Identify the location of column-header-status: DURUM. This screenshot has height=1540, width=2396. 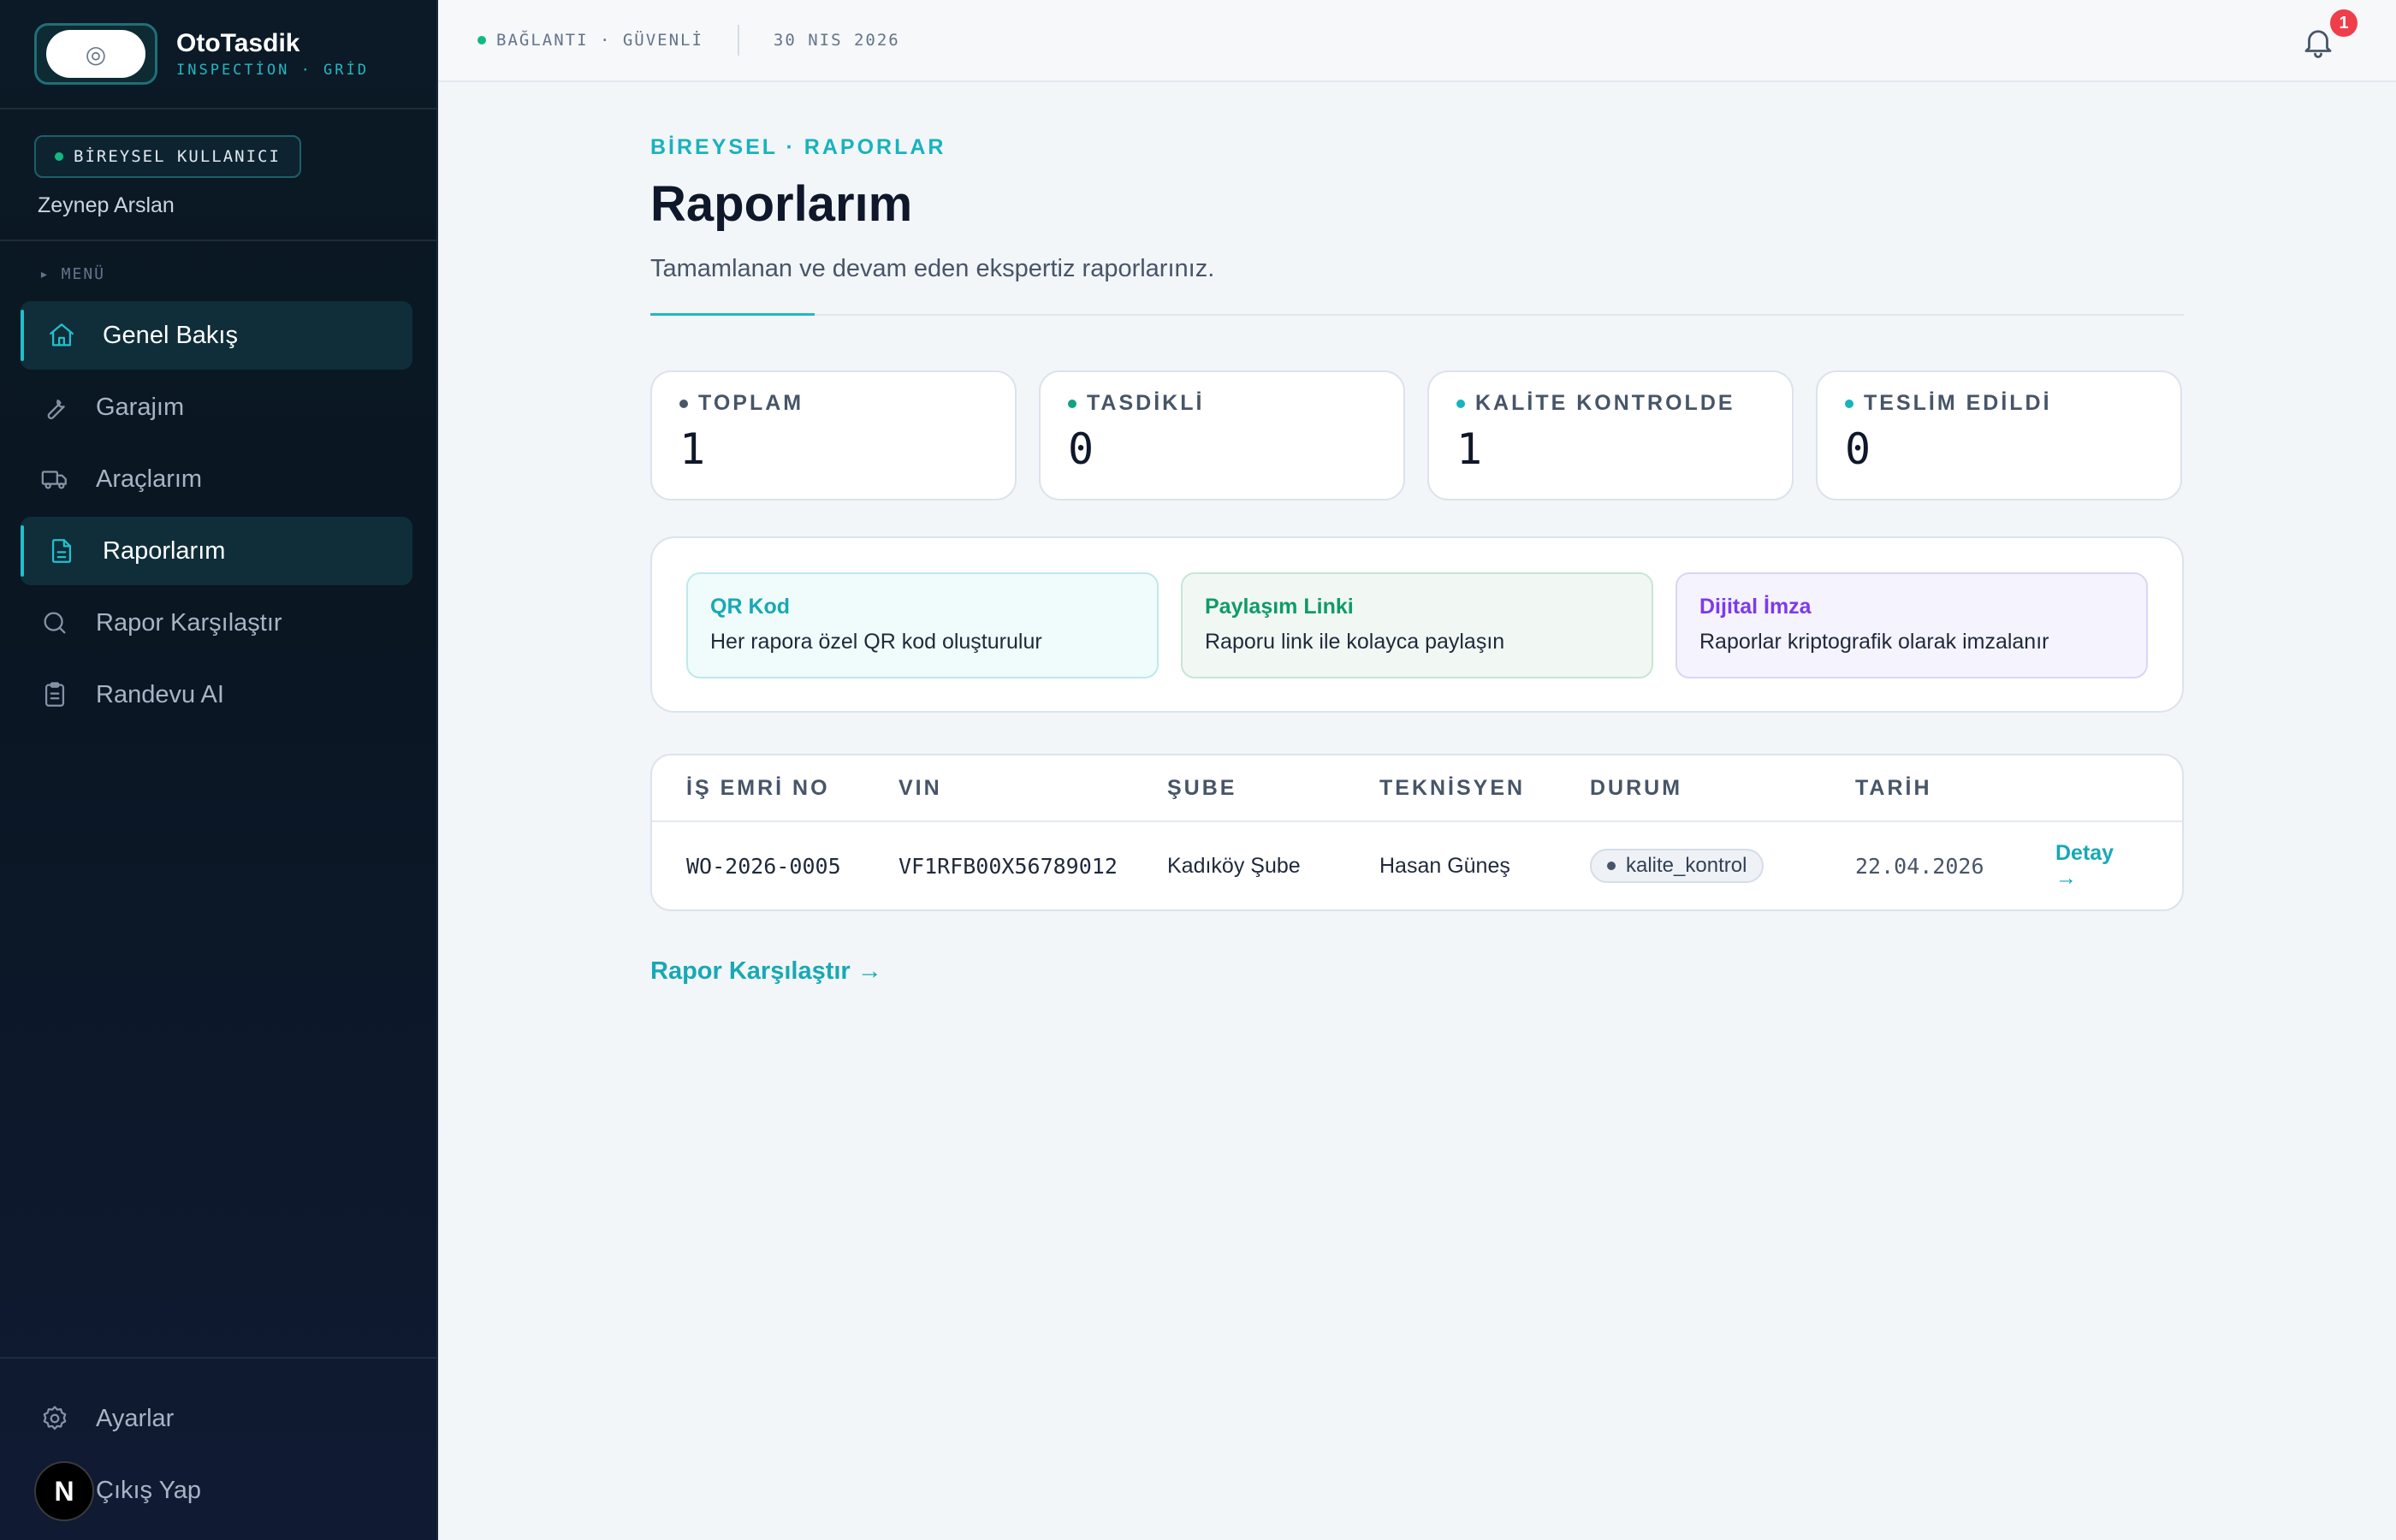
(1637, 787).